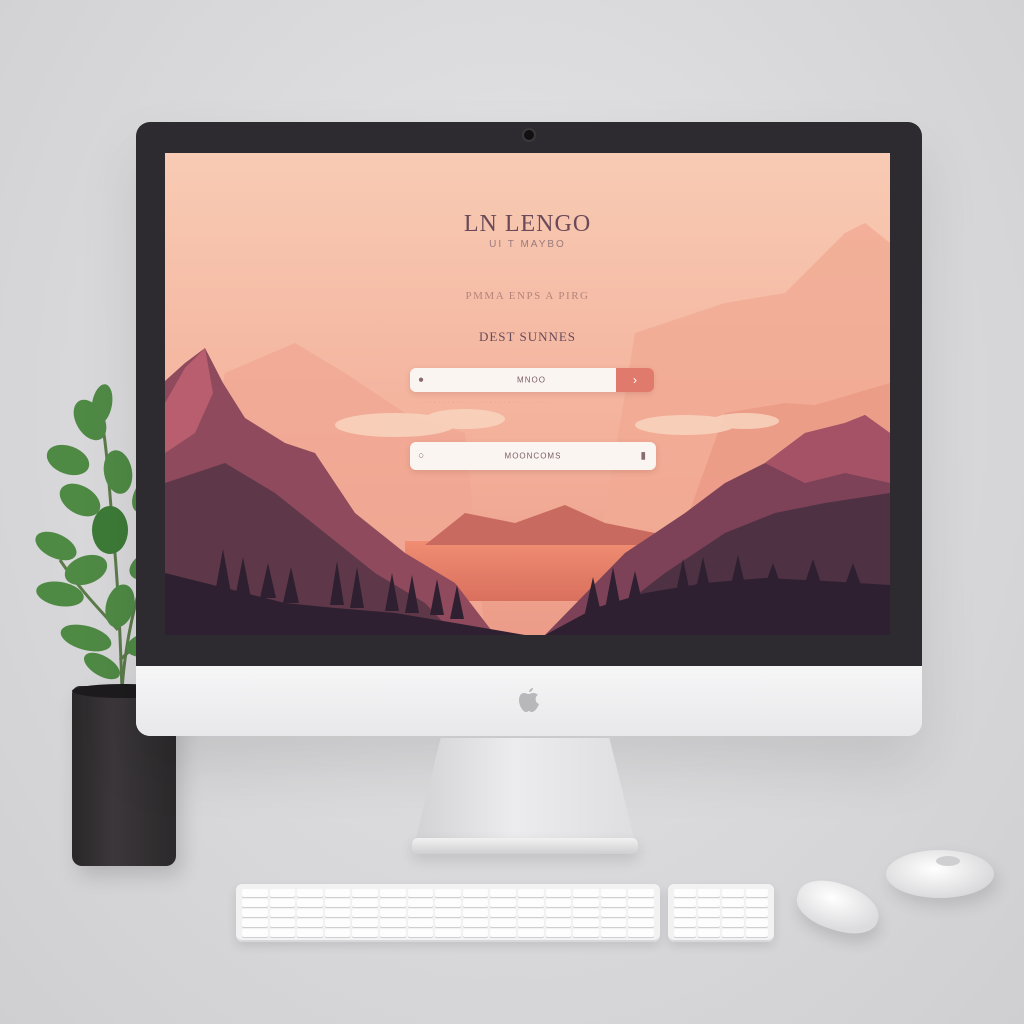 Image resolution: width=1024 pixels, height=1024 pixels. What do you see at coordinates (529, 135) in the screenshot?
I see `webcam-icon` at bounding box center [529, 135].